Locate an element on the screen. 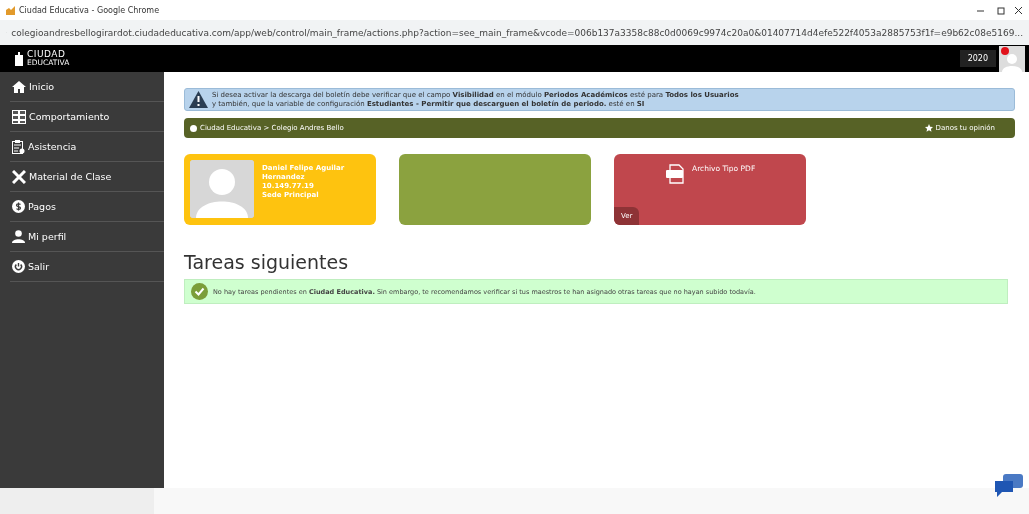 This screenshot has height=514, width=1029. year-label: 2020 is located at coordinates (977, 58).